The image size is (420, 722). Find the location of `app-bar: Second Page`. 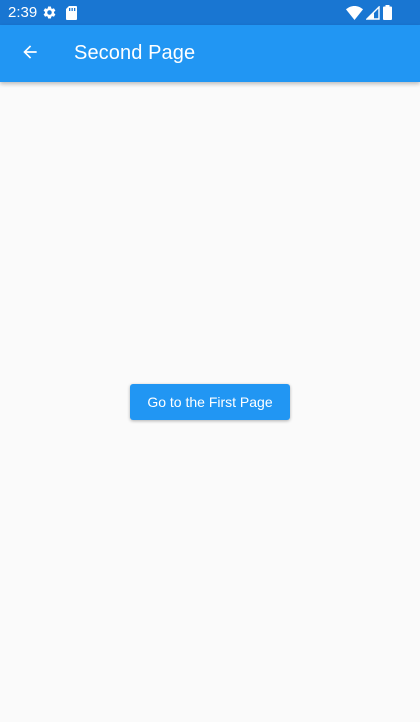

app-bar: Second Page is located at coordinates (210, 53).